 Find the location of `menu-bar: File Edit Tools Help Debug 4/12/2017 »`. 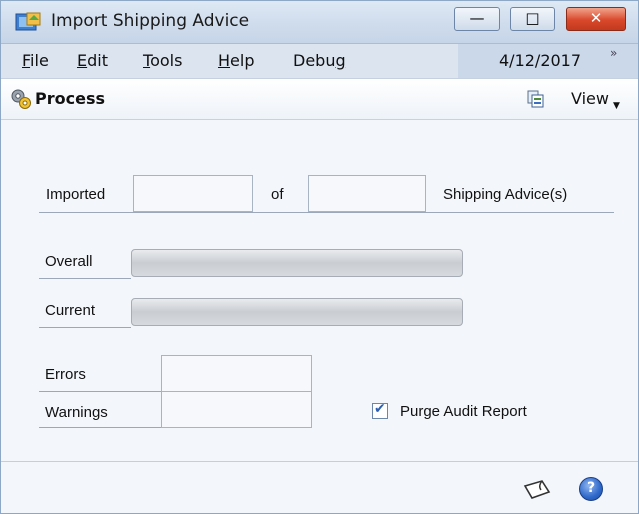

menu-bar: File Edit Tools Help Debug 4/12/2017 » is located at coordinates (319, 61).